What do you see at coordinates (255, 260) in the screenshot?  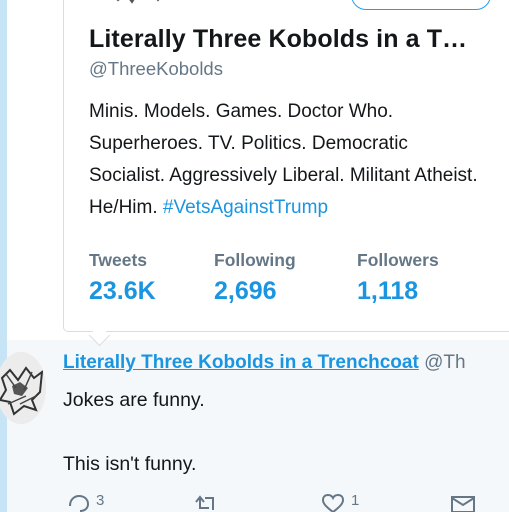 I see `stat-following-label: Following` at bounding box center [255, 260].